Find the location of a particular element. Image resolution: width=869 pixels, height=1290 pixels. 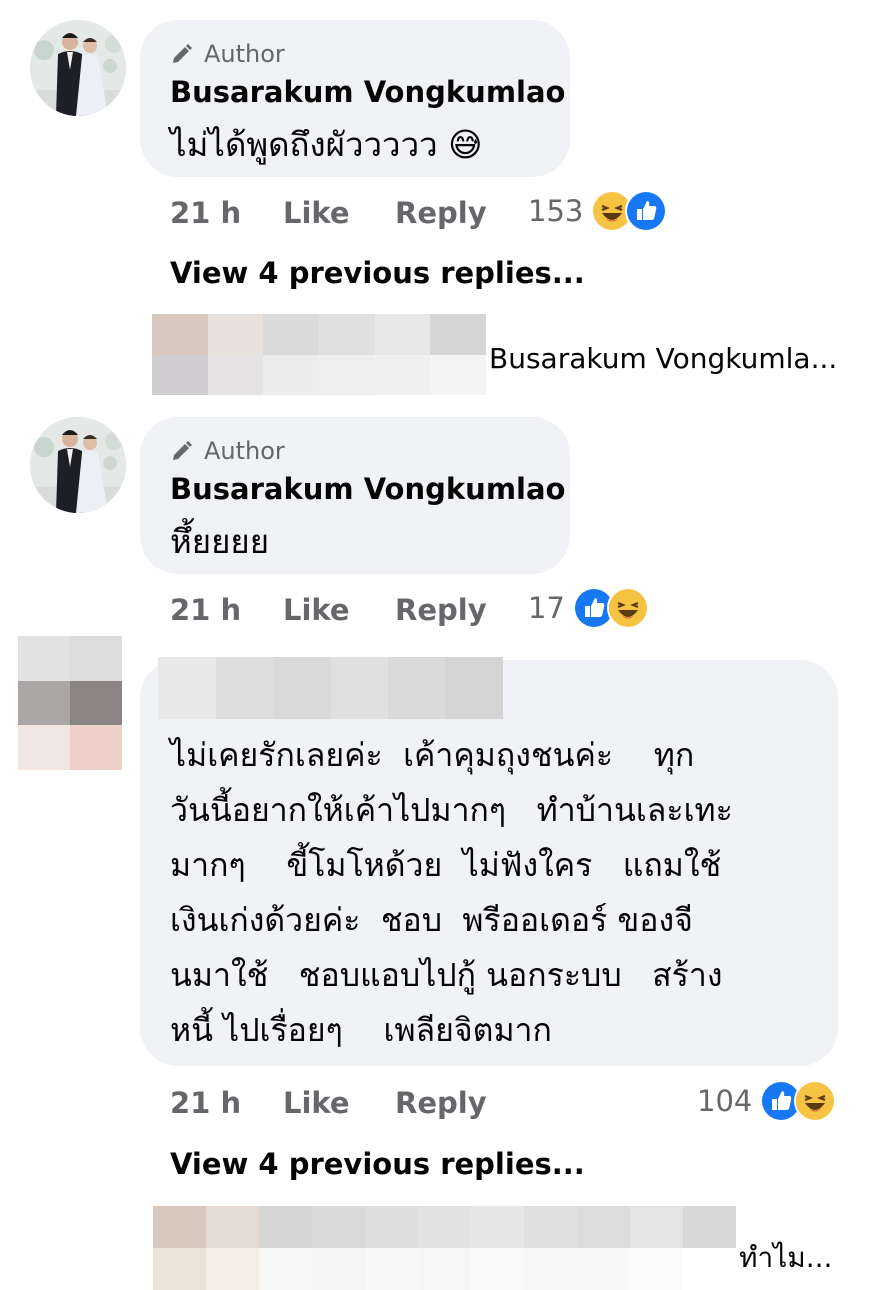

like-icon is located at coordinates (646, 211).